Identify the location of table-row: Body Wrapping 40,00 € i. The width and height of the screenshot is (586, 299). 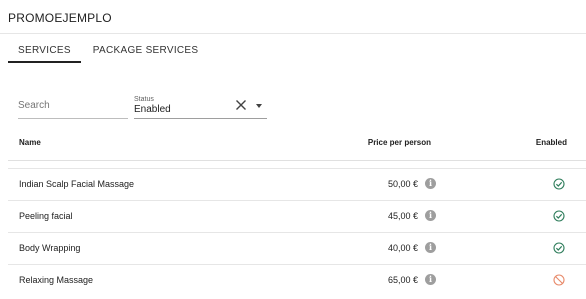
(297, 248).